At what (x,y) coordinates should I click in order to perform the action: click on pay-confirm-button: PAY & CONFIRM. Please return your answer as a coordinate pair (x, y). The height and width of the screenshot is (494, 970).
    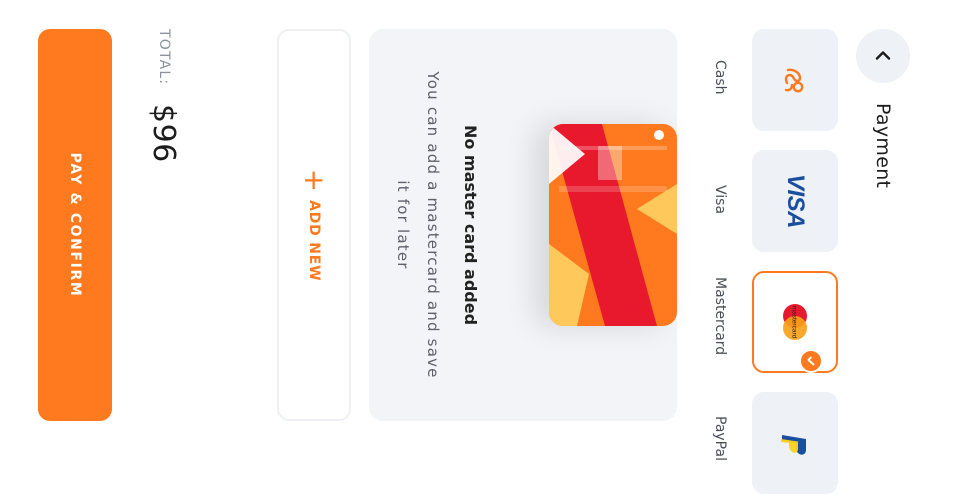
    Looking at the image, I should click on (75, 225).